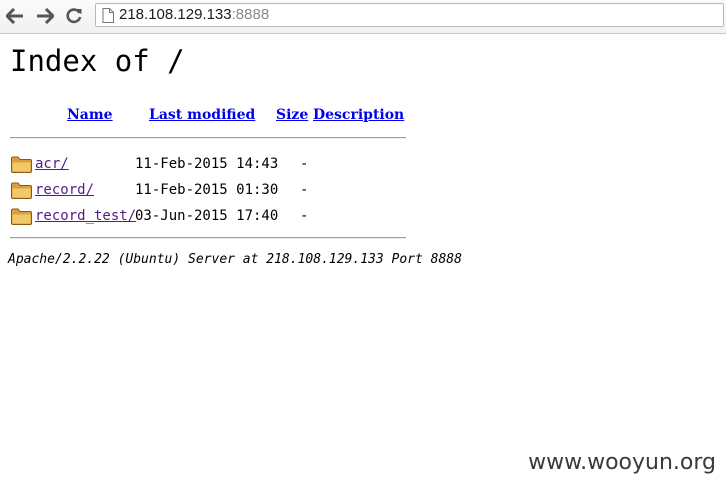 This screenshot has height=492, width=726. Describe the element at coordinates (208, 138) in the screenshot. I see `header-divider` at that location.